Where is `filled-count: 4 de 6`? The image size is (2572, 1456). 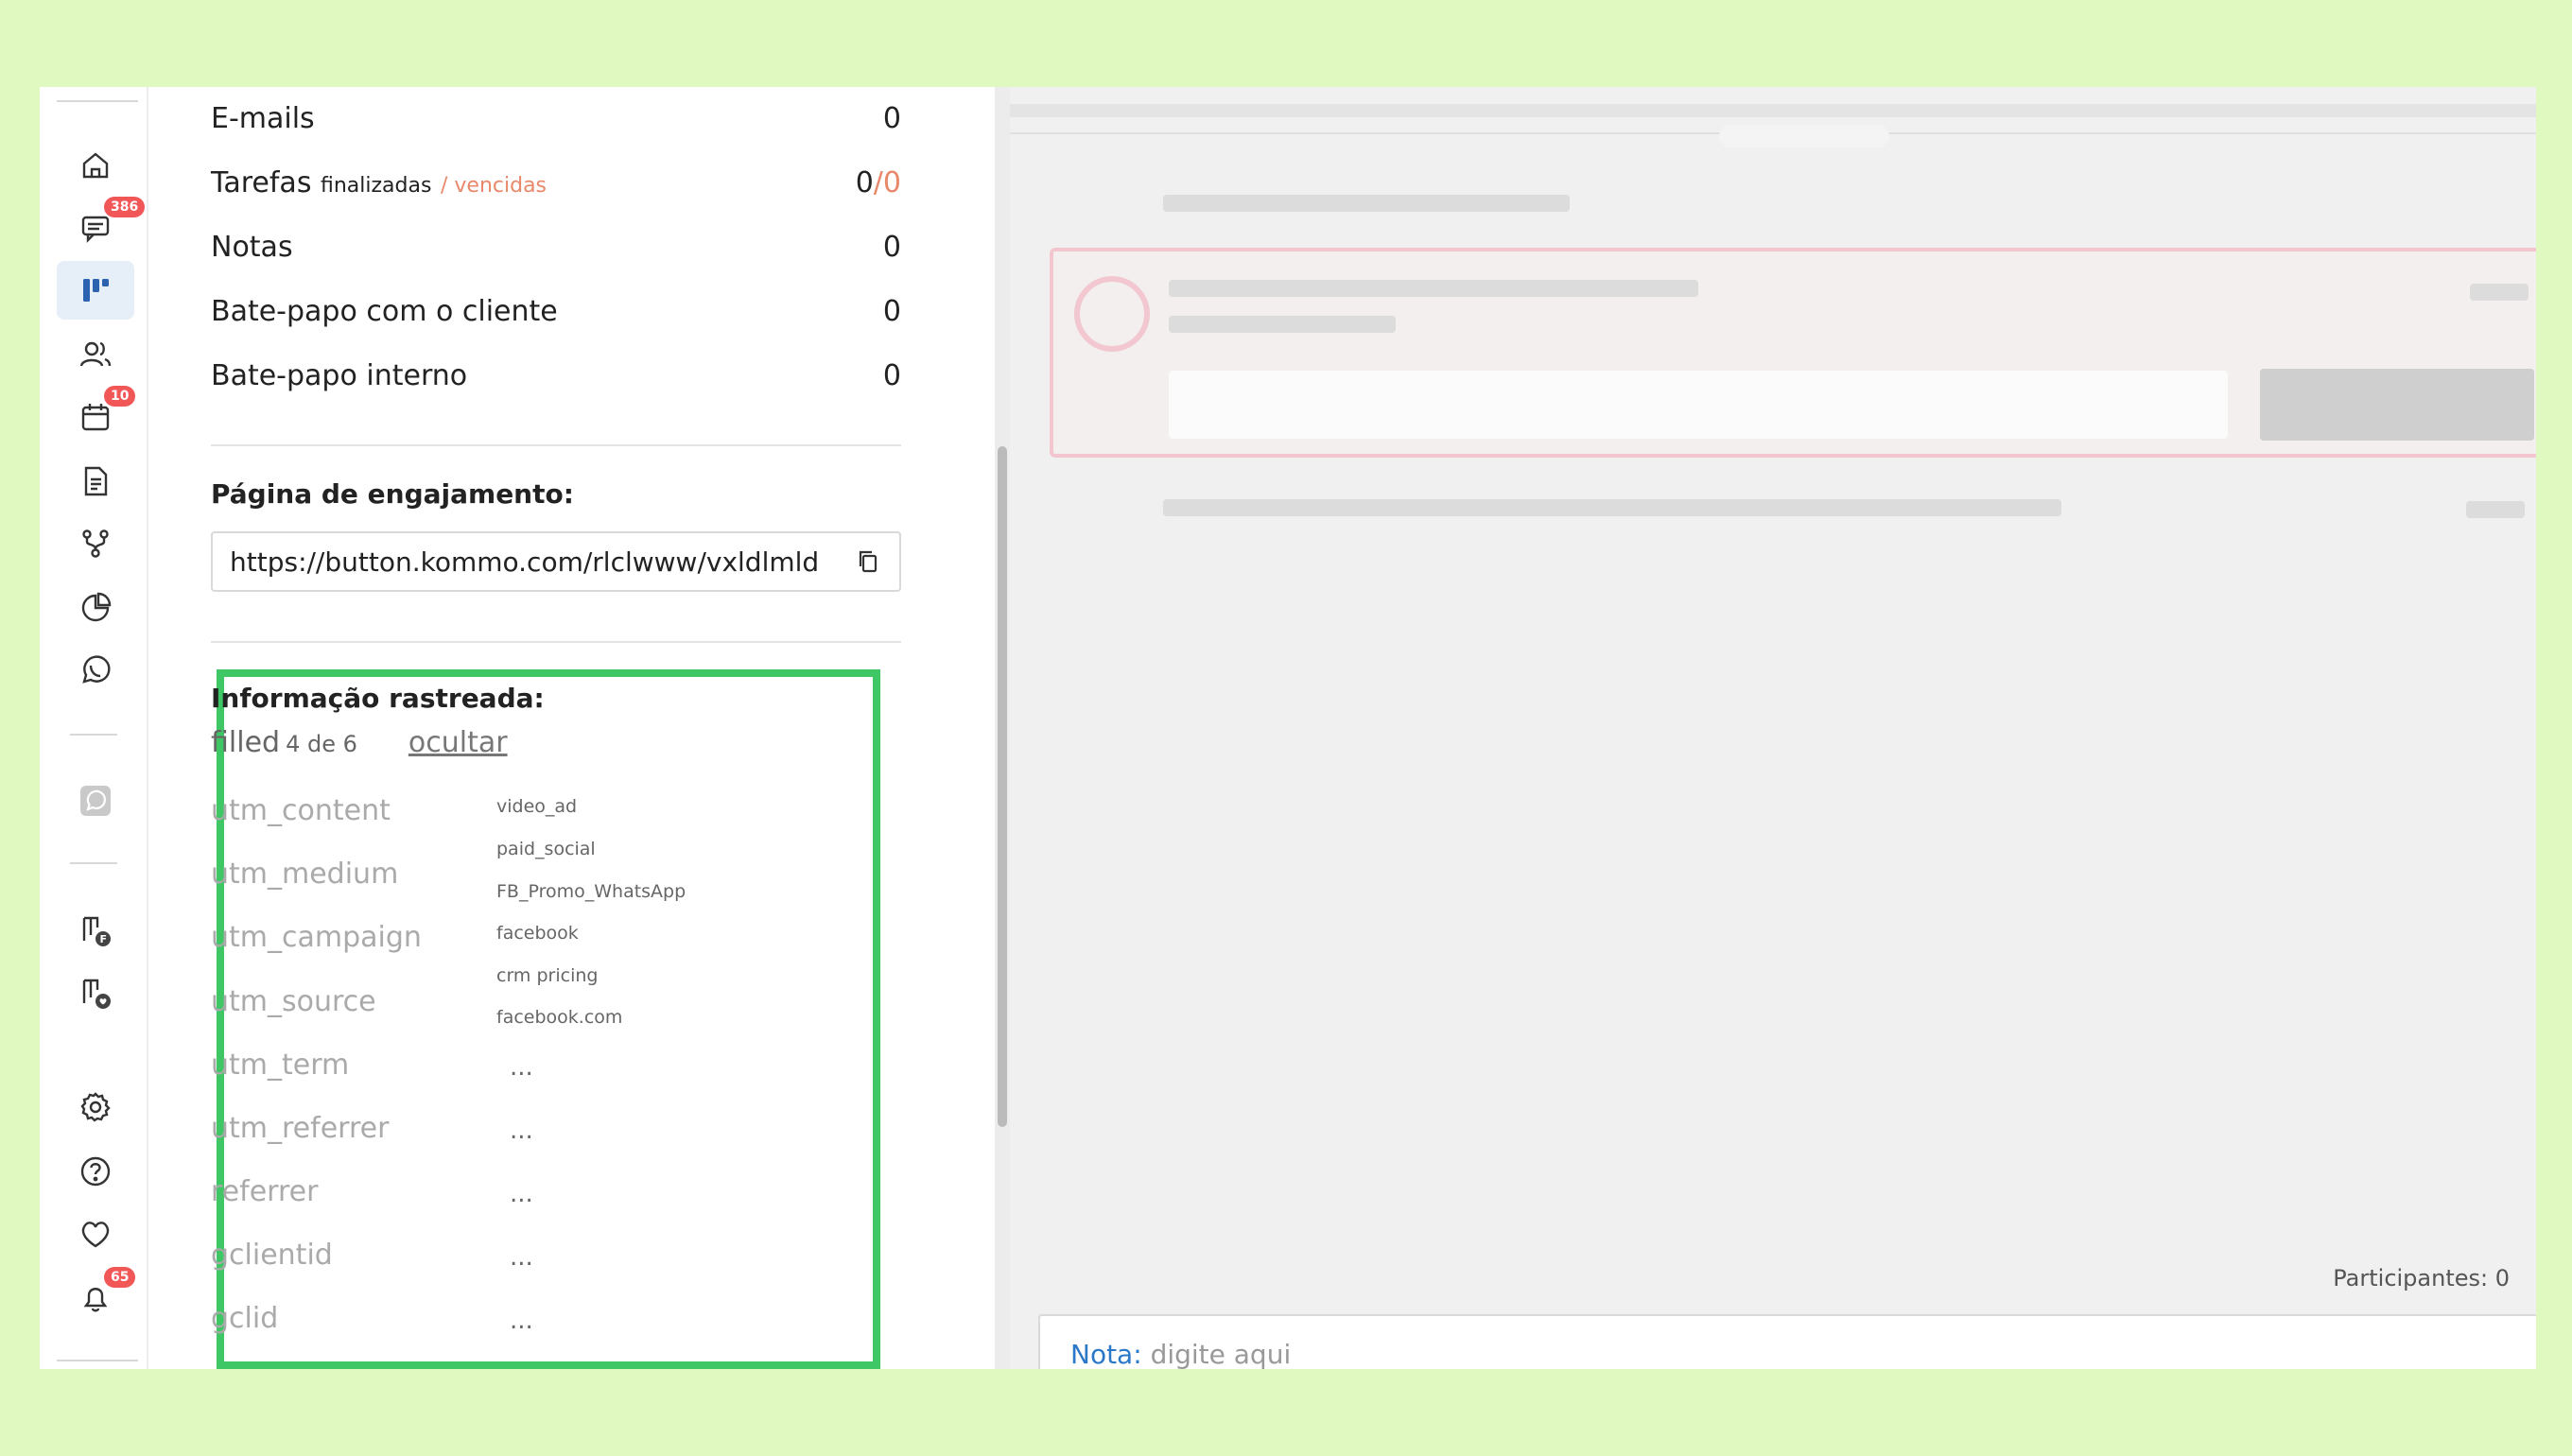
filled-count: 4 de 6 is located at coordinates (321, 744).